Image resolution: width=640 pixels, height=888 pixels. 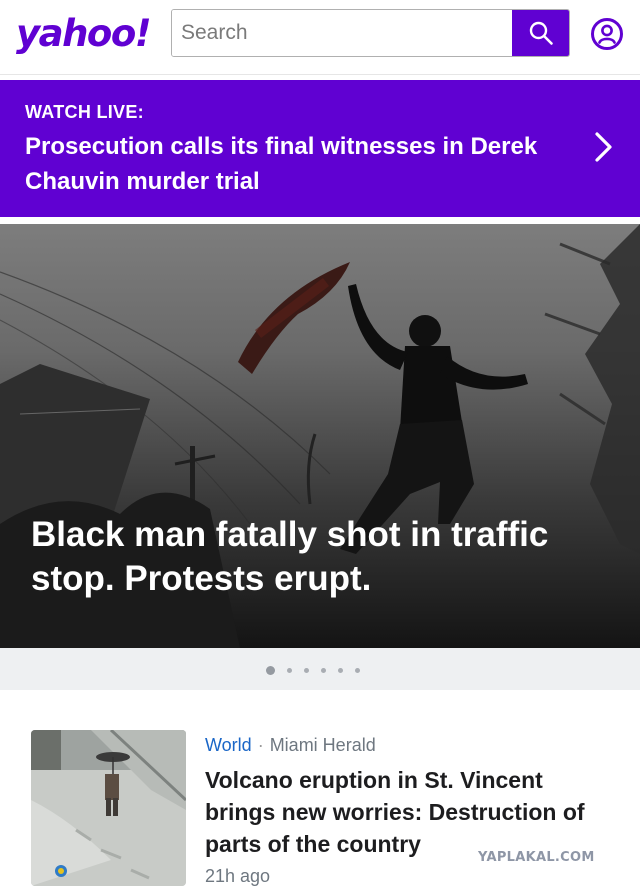 I want to click on article-time: 21h ago, so click(x=238, y=876).